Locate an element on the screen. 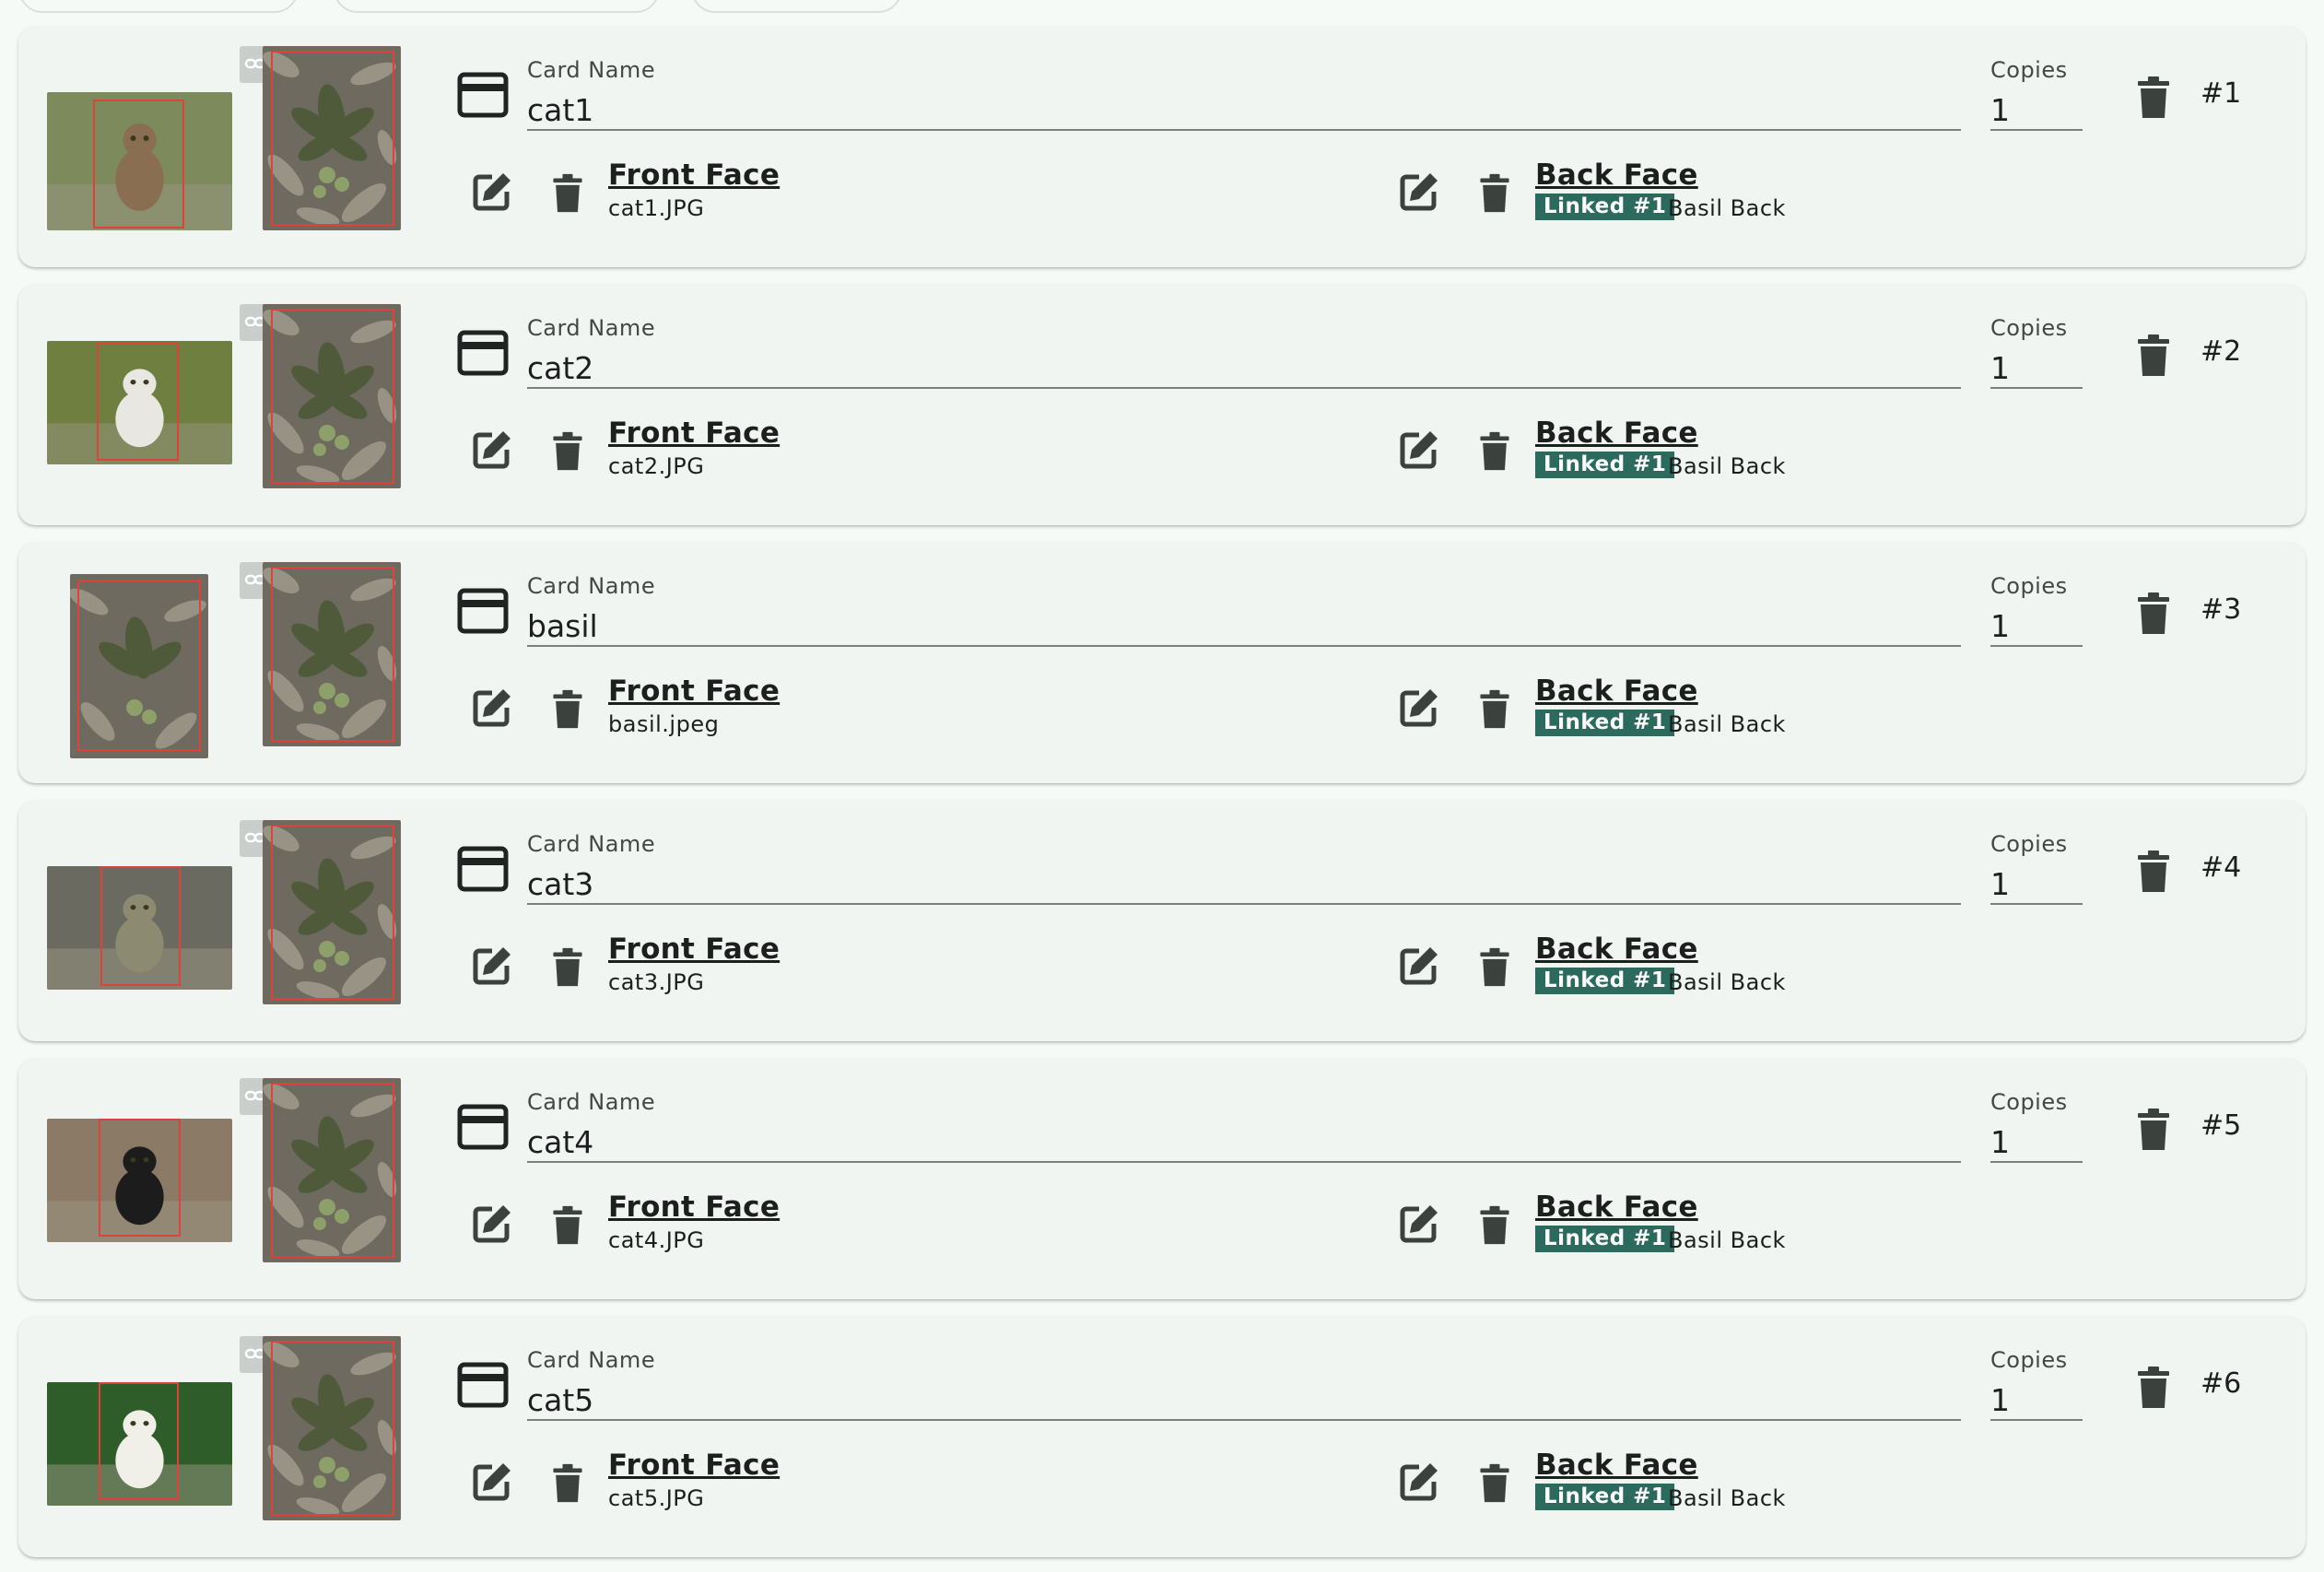 Image resolution: width=2324 pixels, height=1572 pixels. front-face-filename: cat4.JPG is located at coordinates (656, 1240).